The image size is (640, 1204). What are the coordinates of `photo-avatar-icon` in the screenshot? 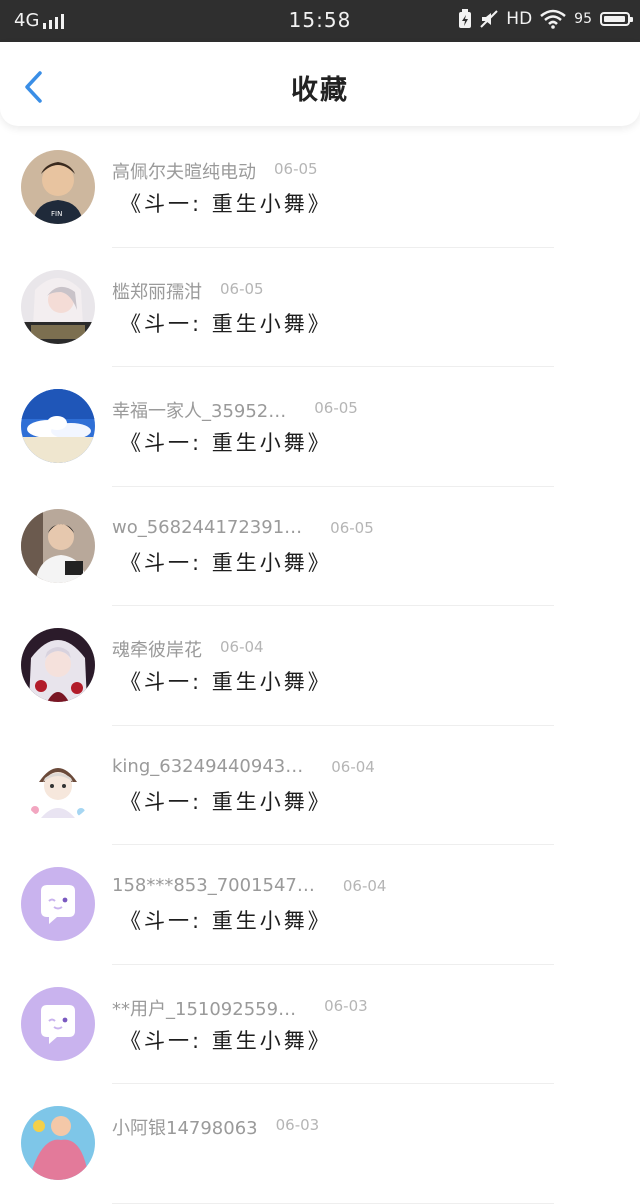 It's located at (58, 1143).